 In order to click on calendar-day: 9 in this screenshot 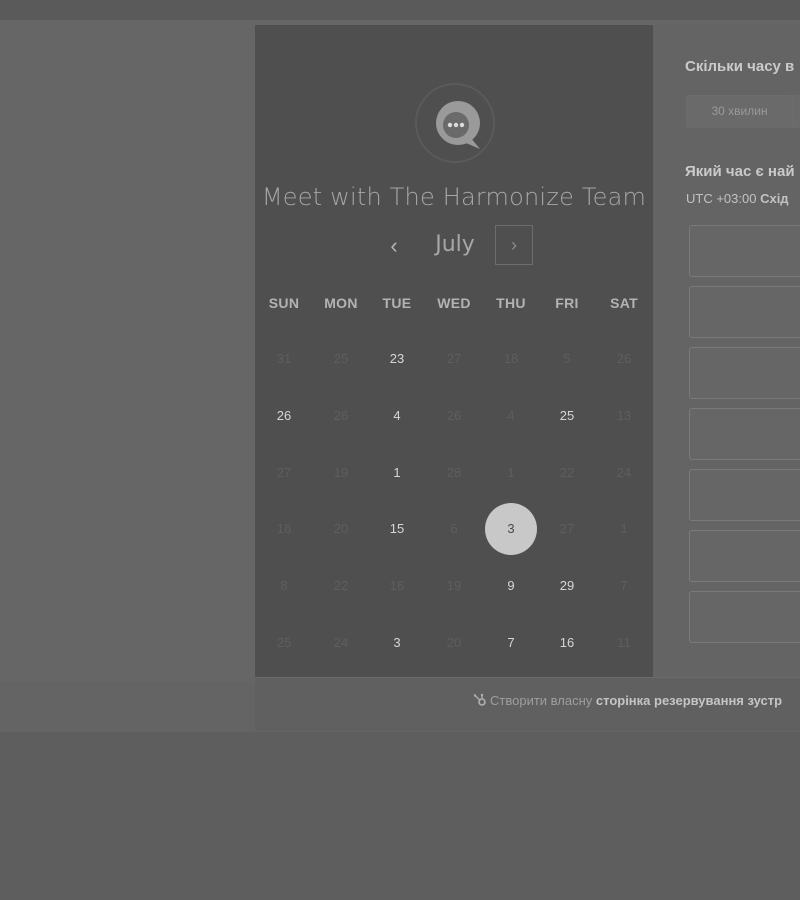, I will do `click(511, 586)`.